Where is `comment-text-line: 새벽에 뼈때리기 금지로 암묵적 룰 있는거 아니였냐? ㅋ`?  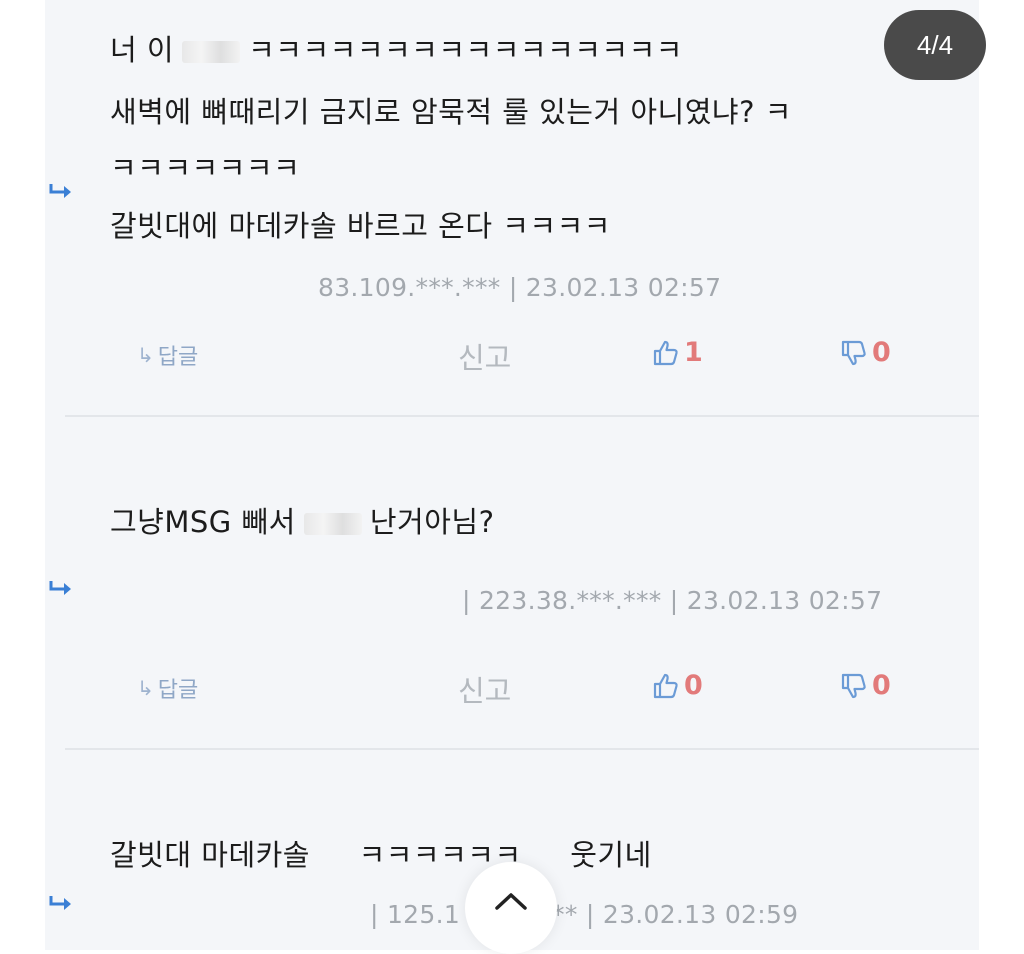 comment-text-line: 새벽에 뼈때리기 금지로 암묵적 룰 있는거 아니였냐? ㅋ is located at coordinates (451, 112).